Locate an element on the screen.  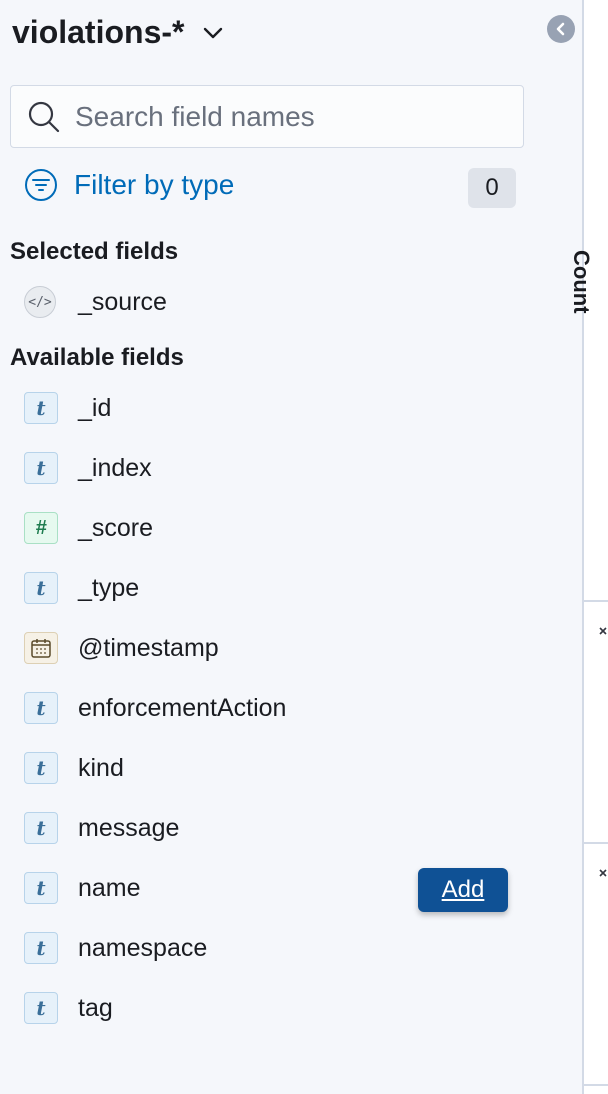
field-name: _type is located at coordinates (109, 587).